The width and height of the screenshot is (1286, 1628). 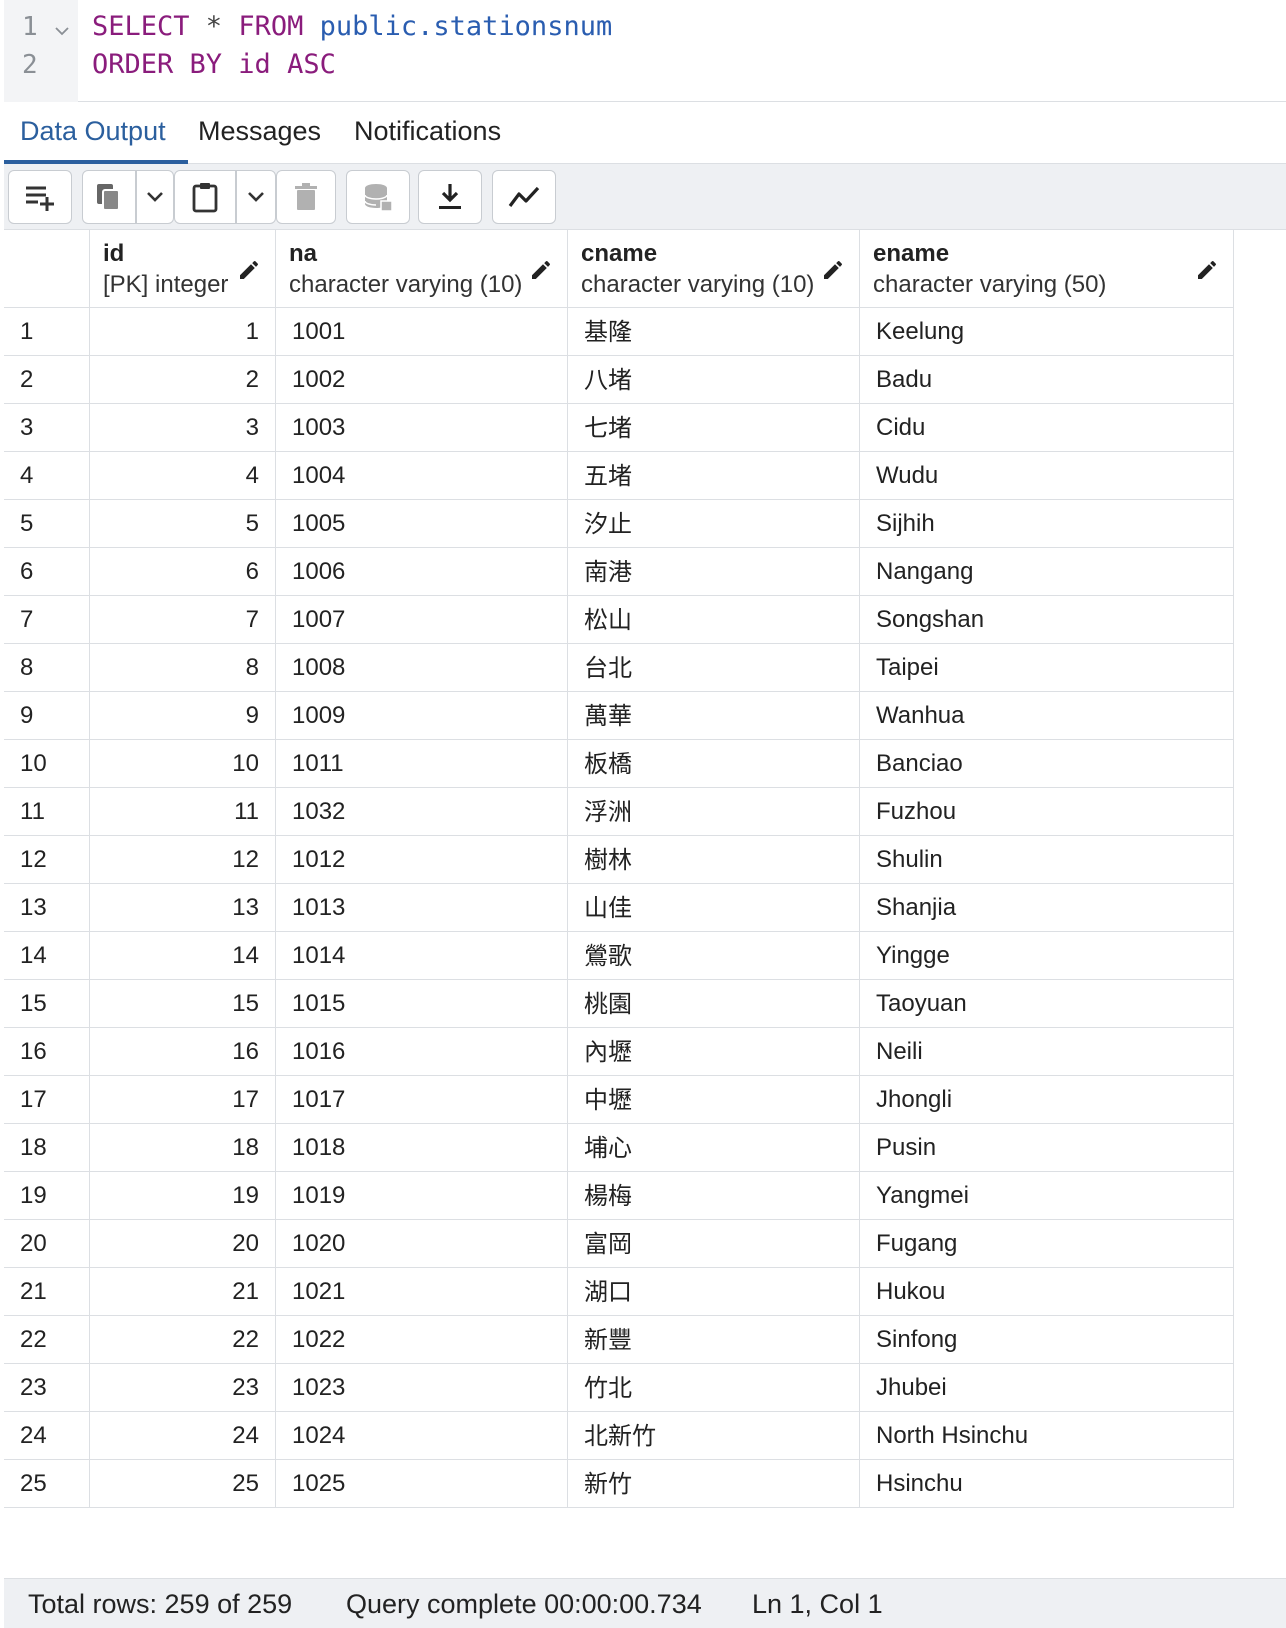 I want to click on cell-na: 1023, so click(x=422, y=1388).